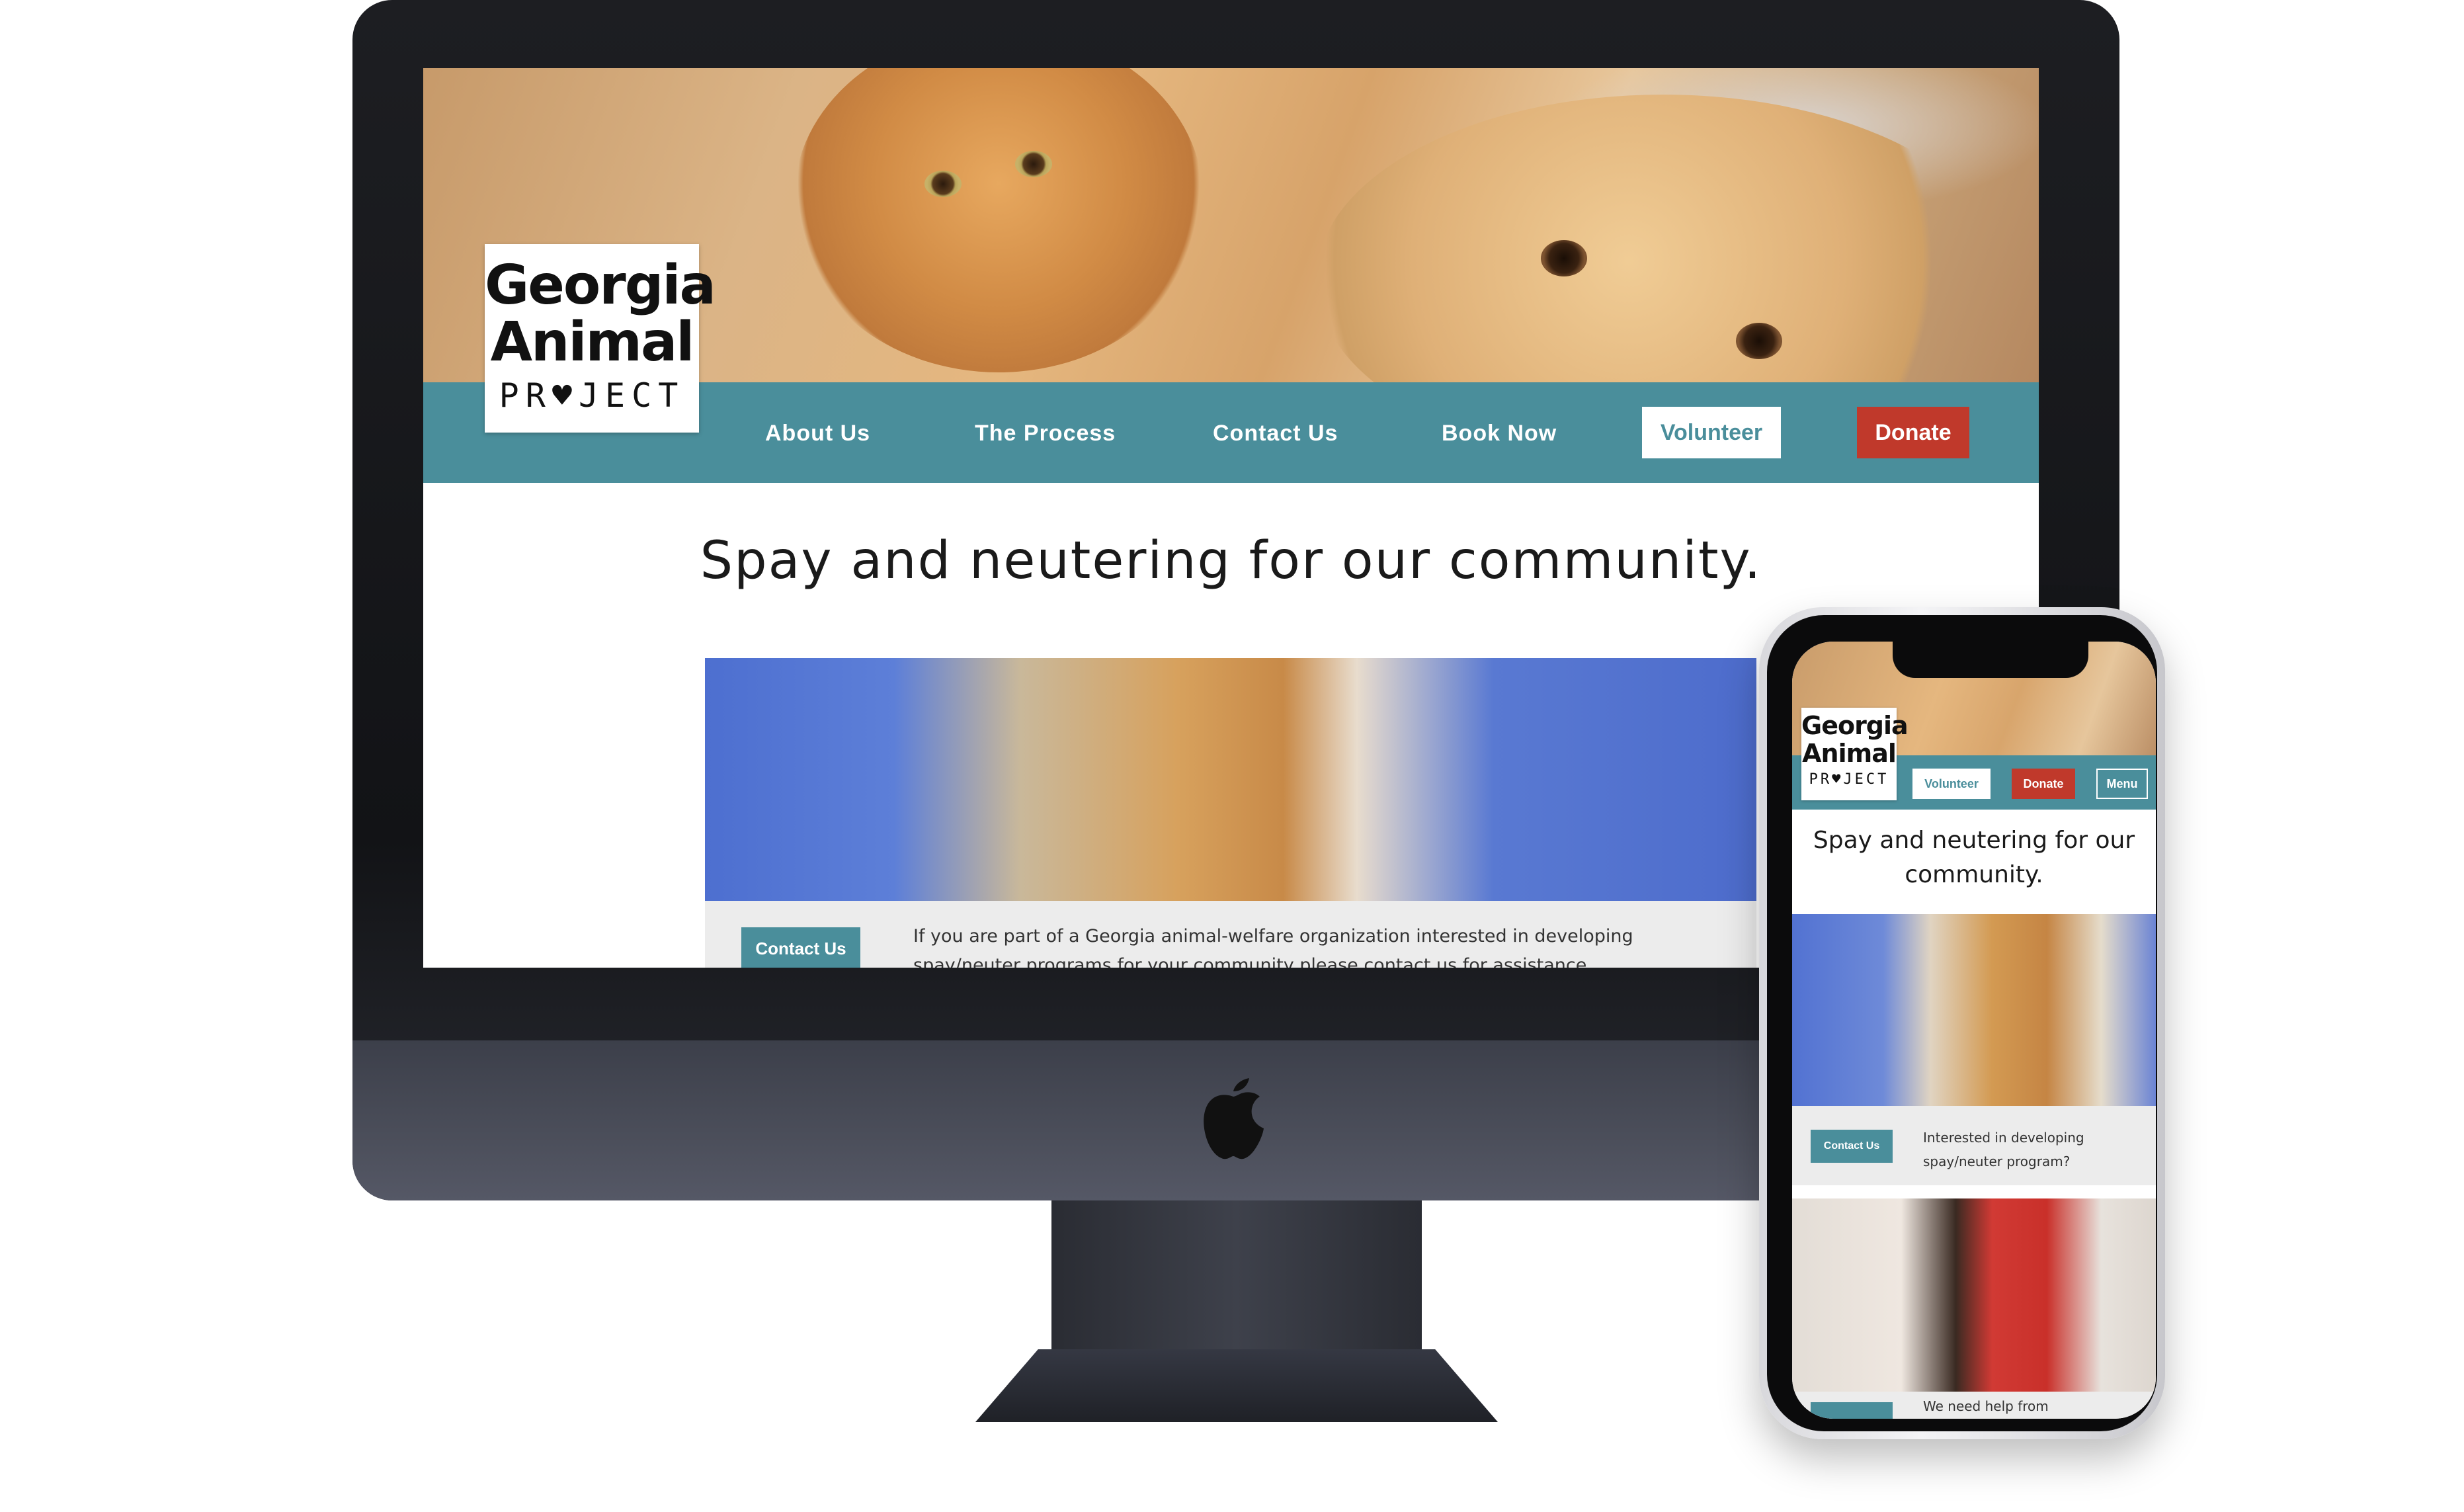  I want to click on mobile-contact-us-button: Contact Us, so click(1852, 1146).